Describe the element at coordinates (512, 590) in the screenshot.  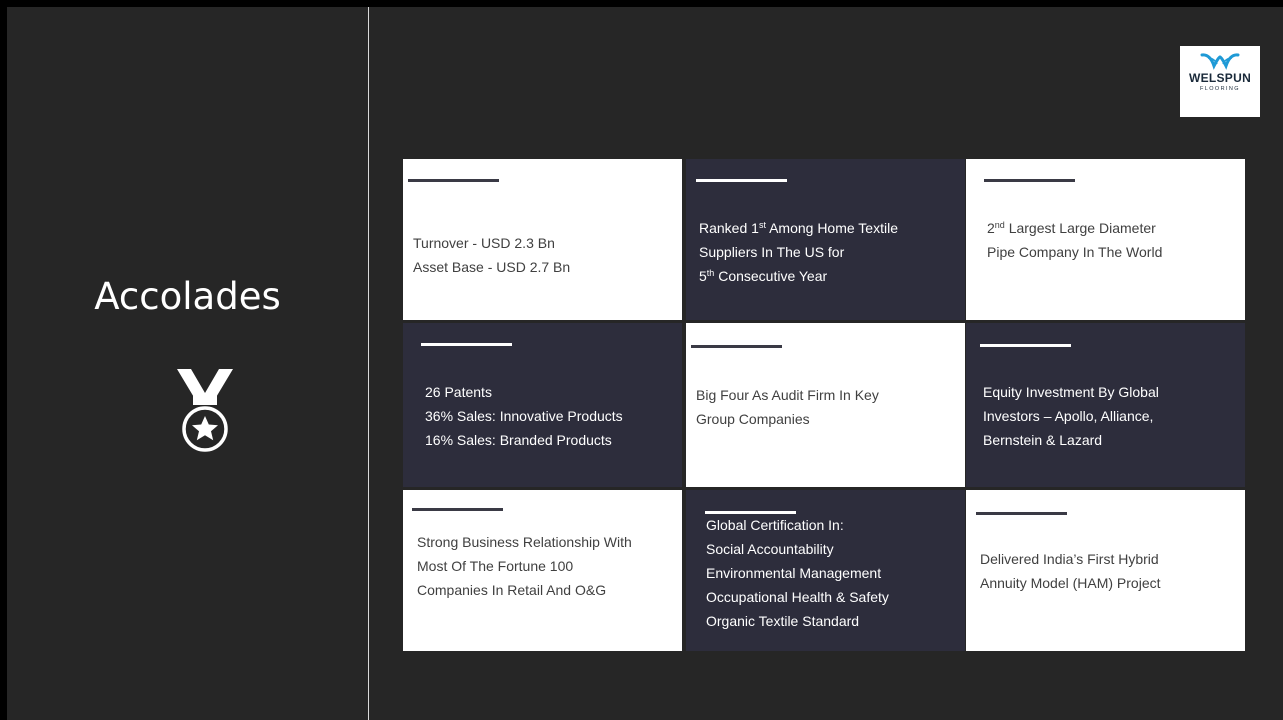
I see `card-line: Companies In Retail And O&G` at that location.